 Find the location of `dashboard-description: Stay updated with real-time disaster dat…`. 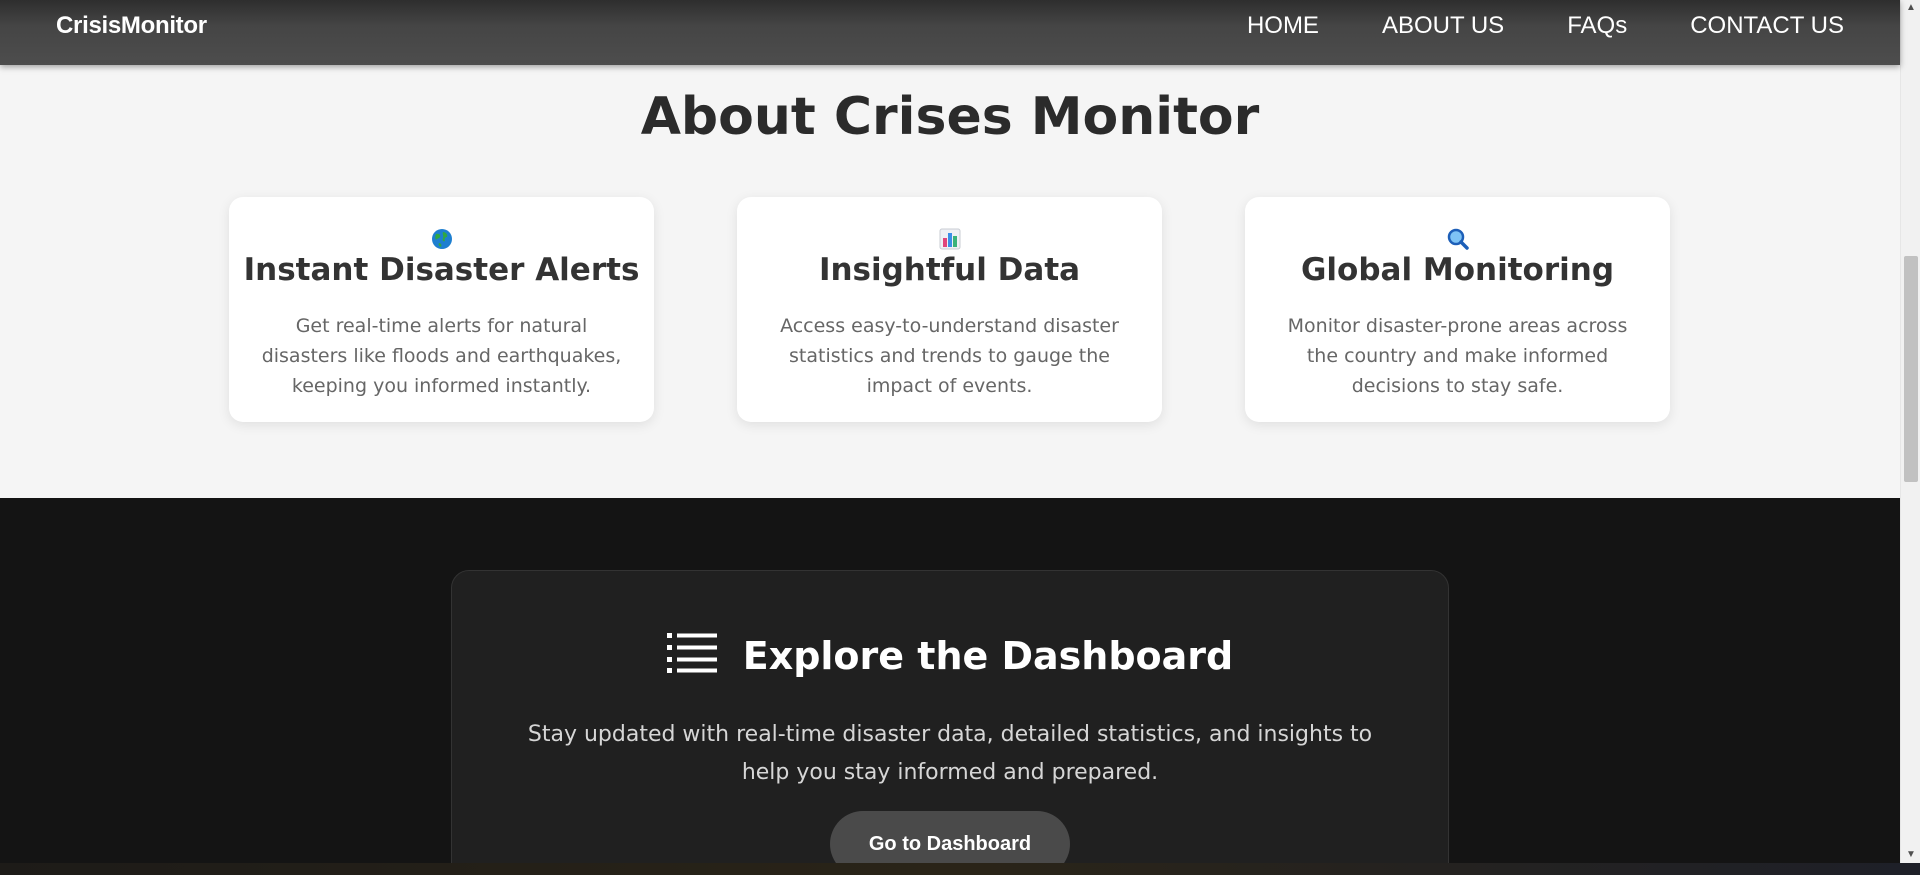

dashboard-description: Stay updated with real-time disaster dat… is located at coordinates (950, 753).